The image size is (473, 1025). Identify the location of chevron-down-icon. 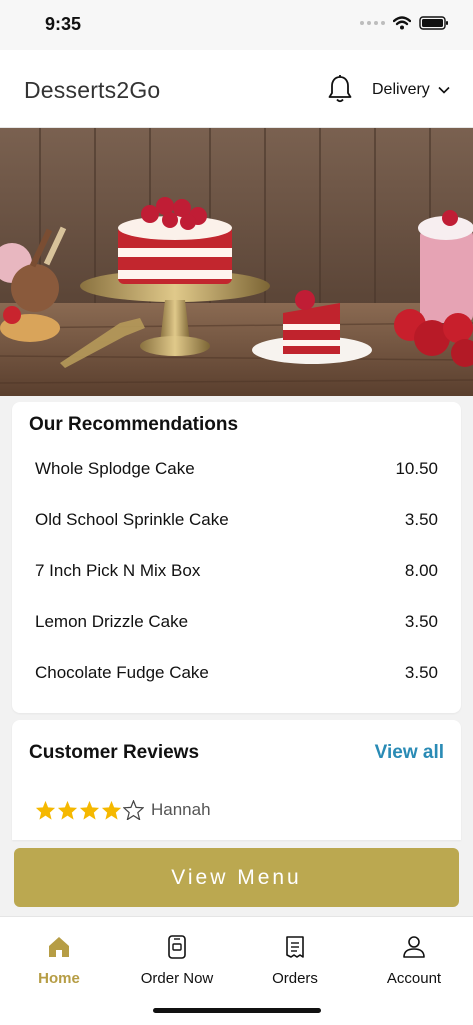
(444, 90).